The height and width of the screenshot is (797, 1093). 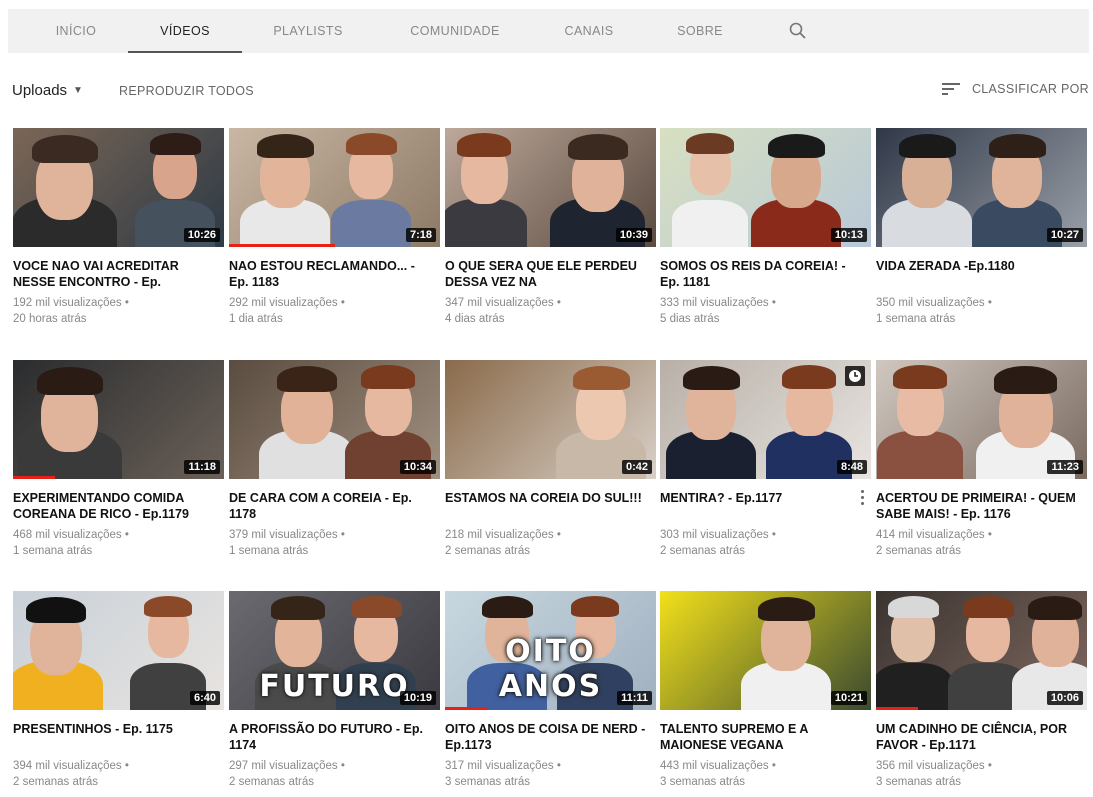 I want to click on video-thumbnail: 10:06, so click(x=981, y=650).